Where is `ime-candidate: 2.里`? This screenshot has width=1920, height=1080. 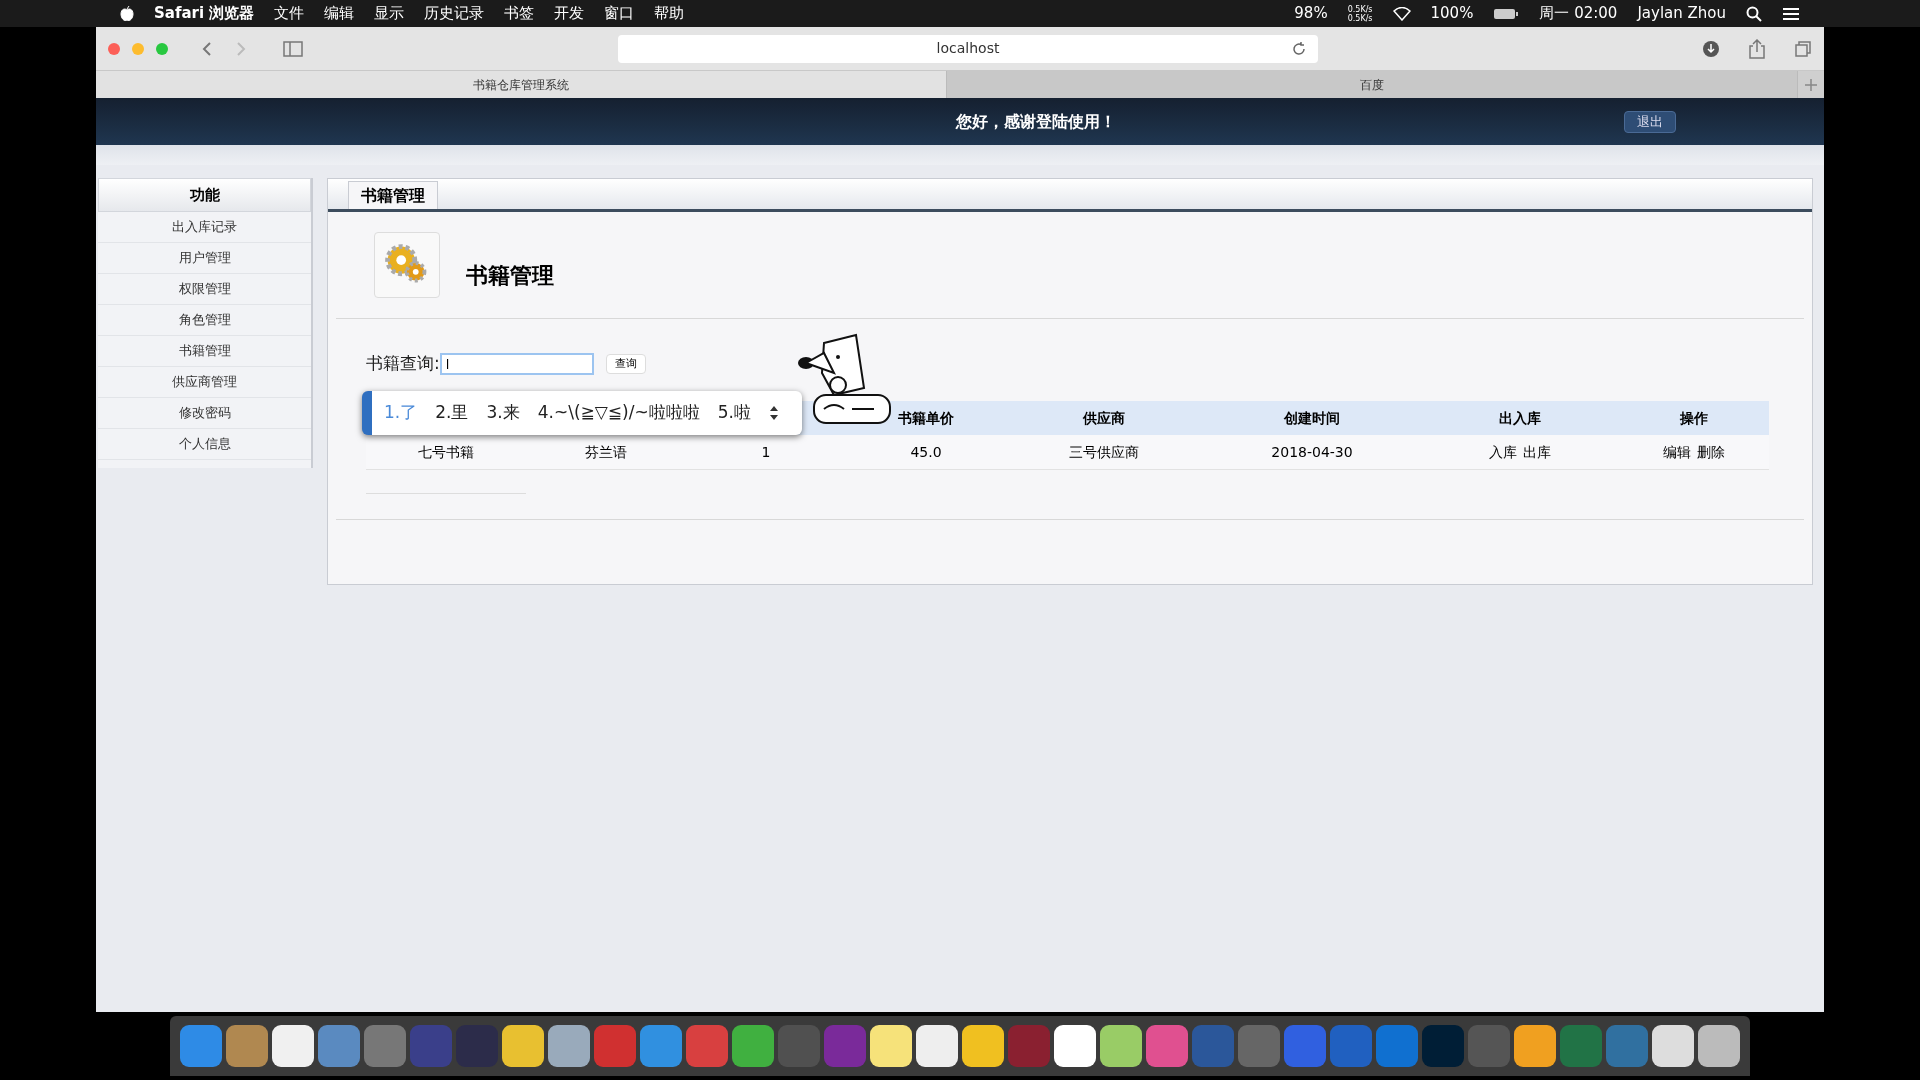 ime-candidate: 2.里 is located at coordinates (452, 413).